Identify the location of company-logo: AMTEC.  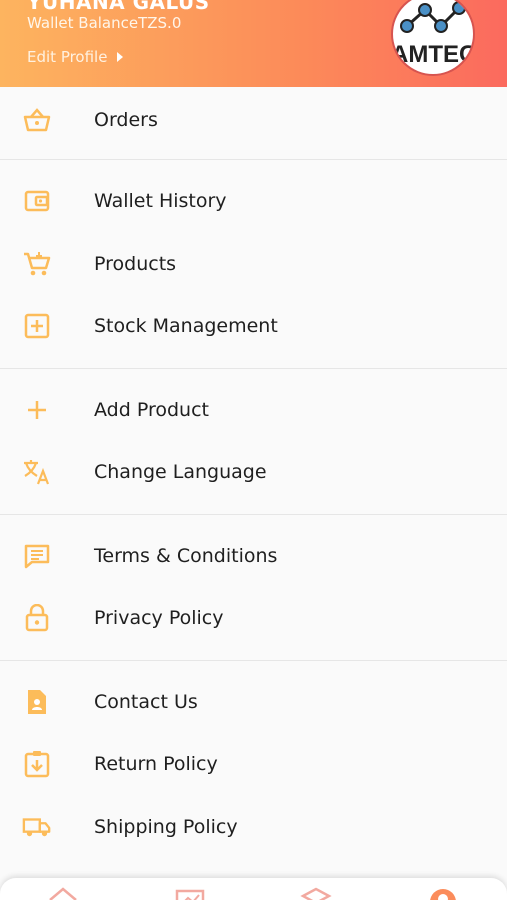
(433, 38).